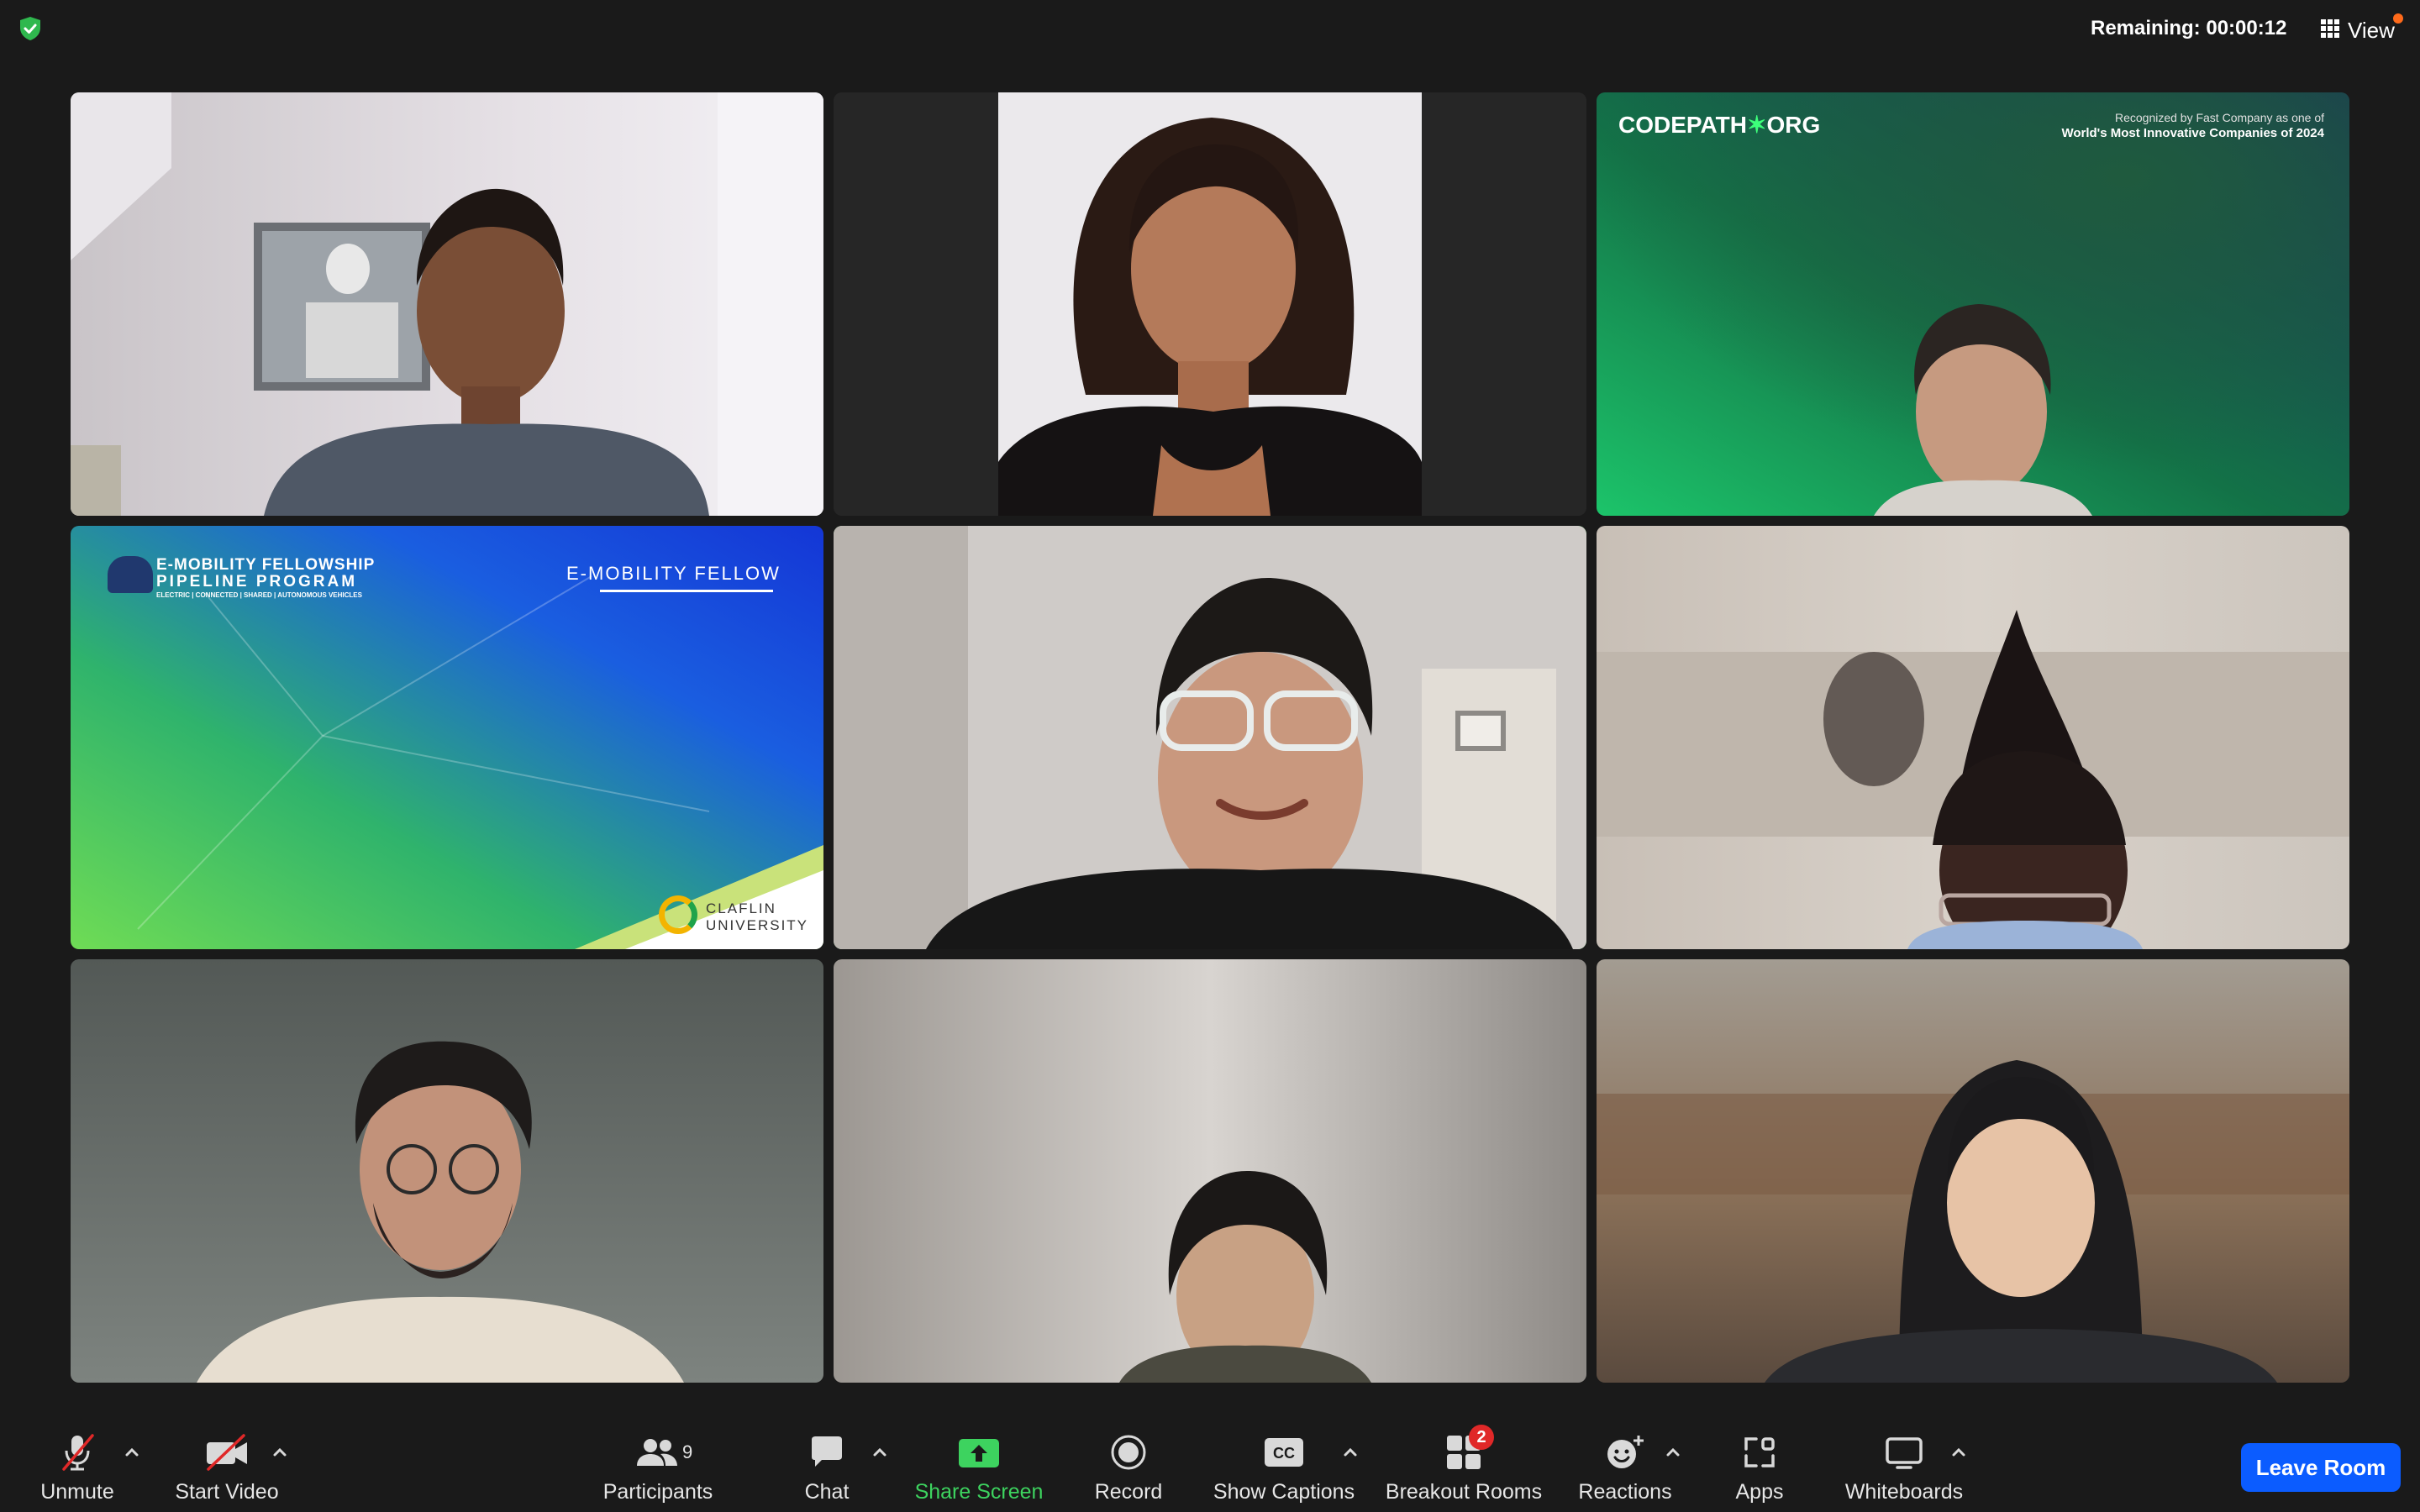 Image resolution: width=2420 pixels, height=1512 pixels. I want to click on university-logo-icon, so click(678, 914).